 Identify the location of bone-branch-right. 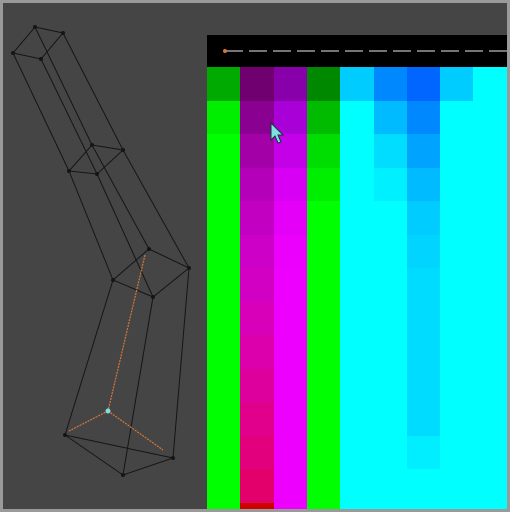
(135, 430).